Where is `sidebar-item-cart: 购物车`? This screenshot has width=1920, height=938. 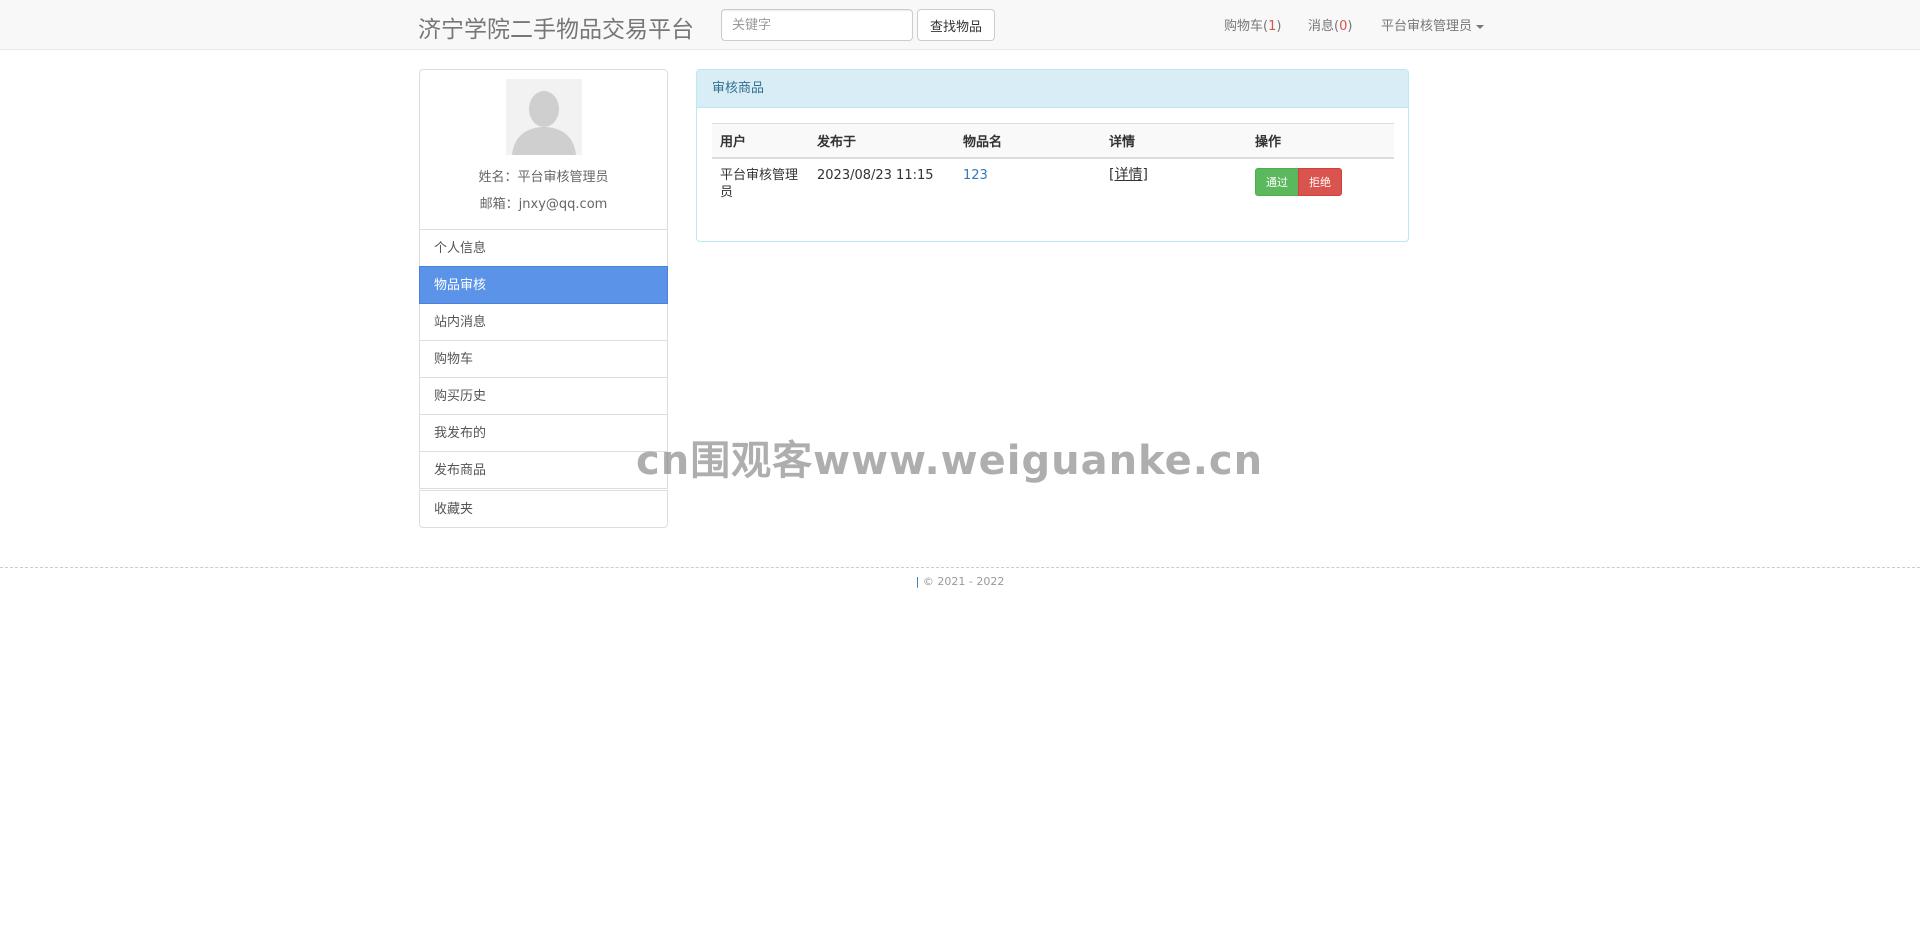
sidebar-item-cart: 购物车 is located at coordinates (543, 359).